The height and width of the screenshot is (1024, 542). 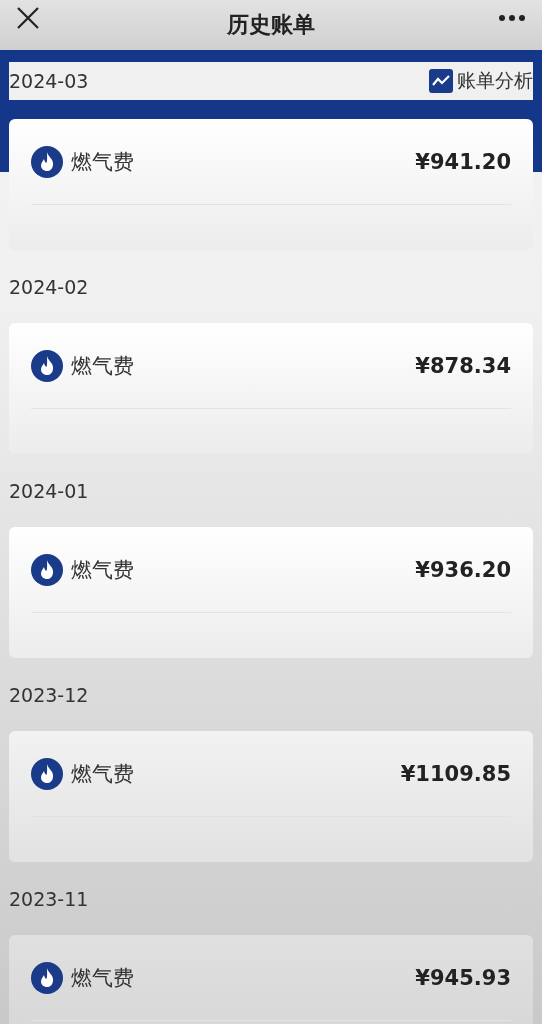 I want to click on bill-amount: ¥945.93, so click(x=463, y=977).